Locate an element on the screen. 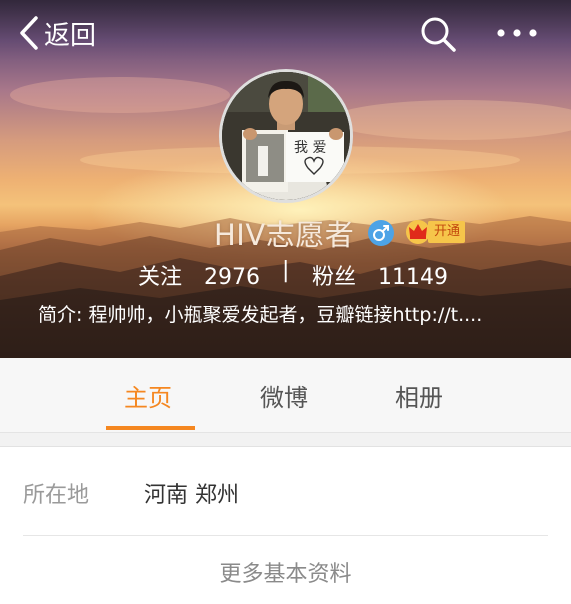  user-name: HIV志愿者 is located at coordinates (284, 235).